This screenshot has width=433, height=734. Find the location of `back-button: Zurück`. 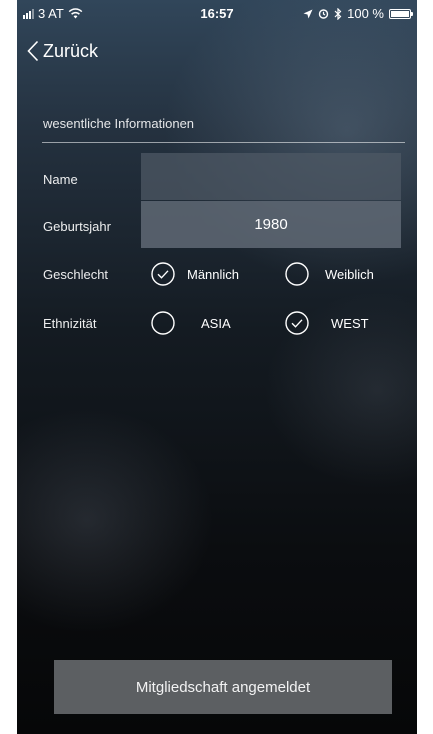

back-button: Zurück is located at coordinates (62, 51).